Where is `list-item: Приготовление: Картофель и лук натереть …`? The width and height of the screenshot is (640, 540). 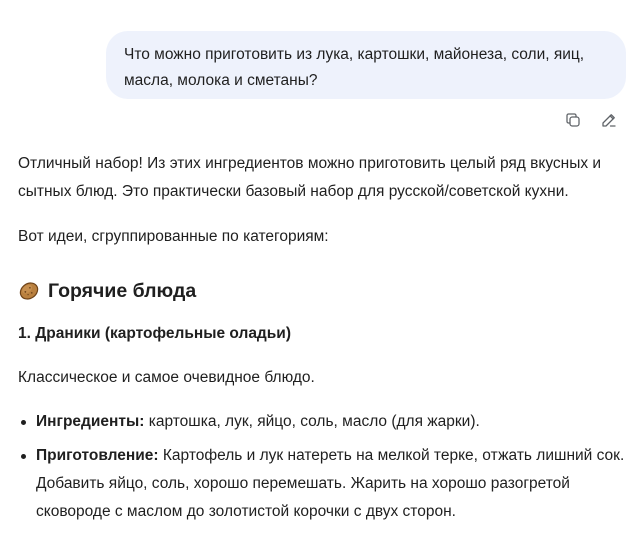 list-item: Приготовление: Картофель и лук натереть … is located at coordinates (324, 484).